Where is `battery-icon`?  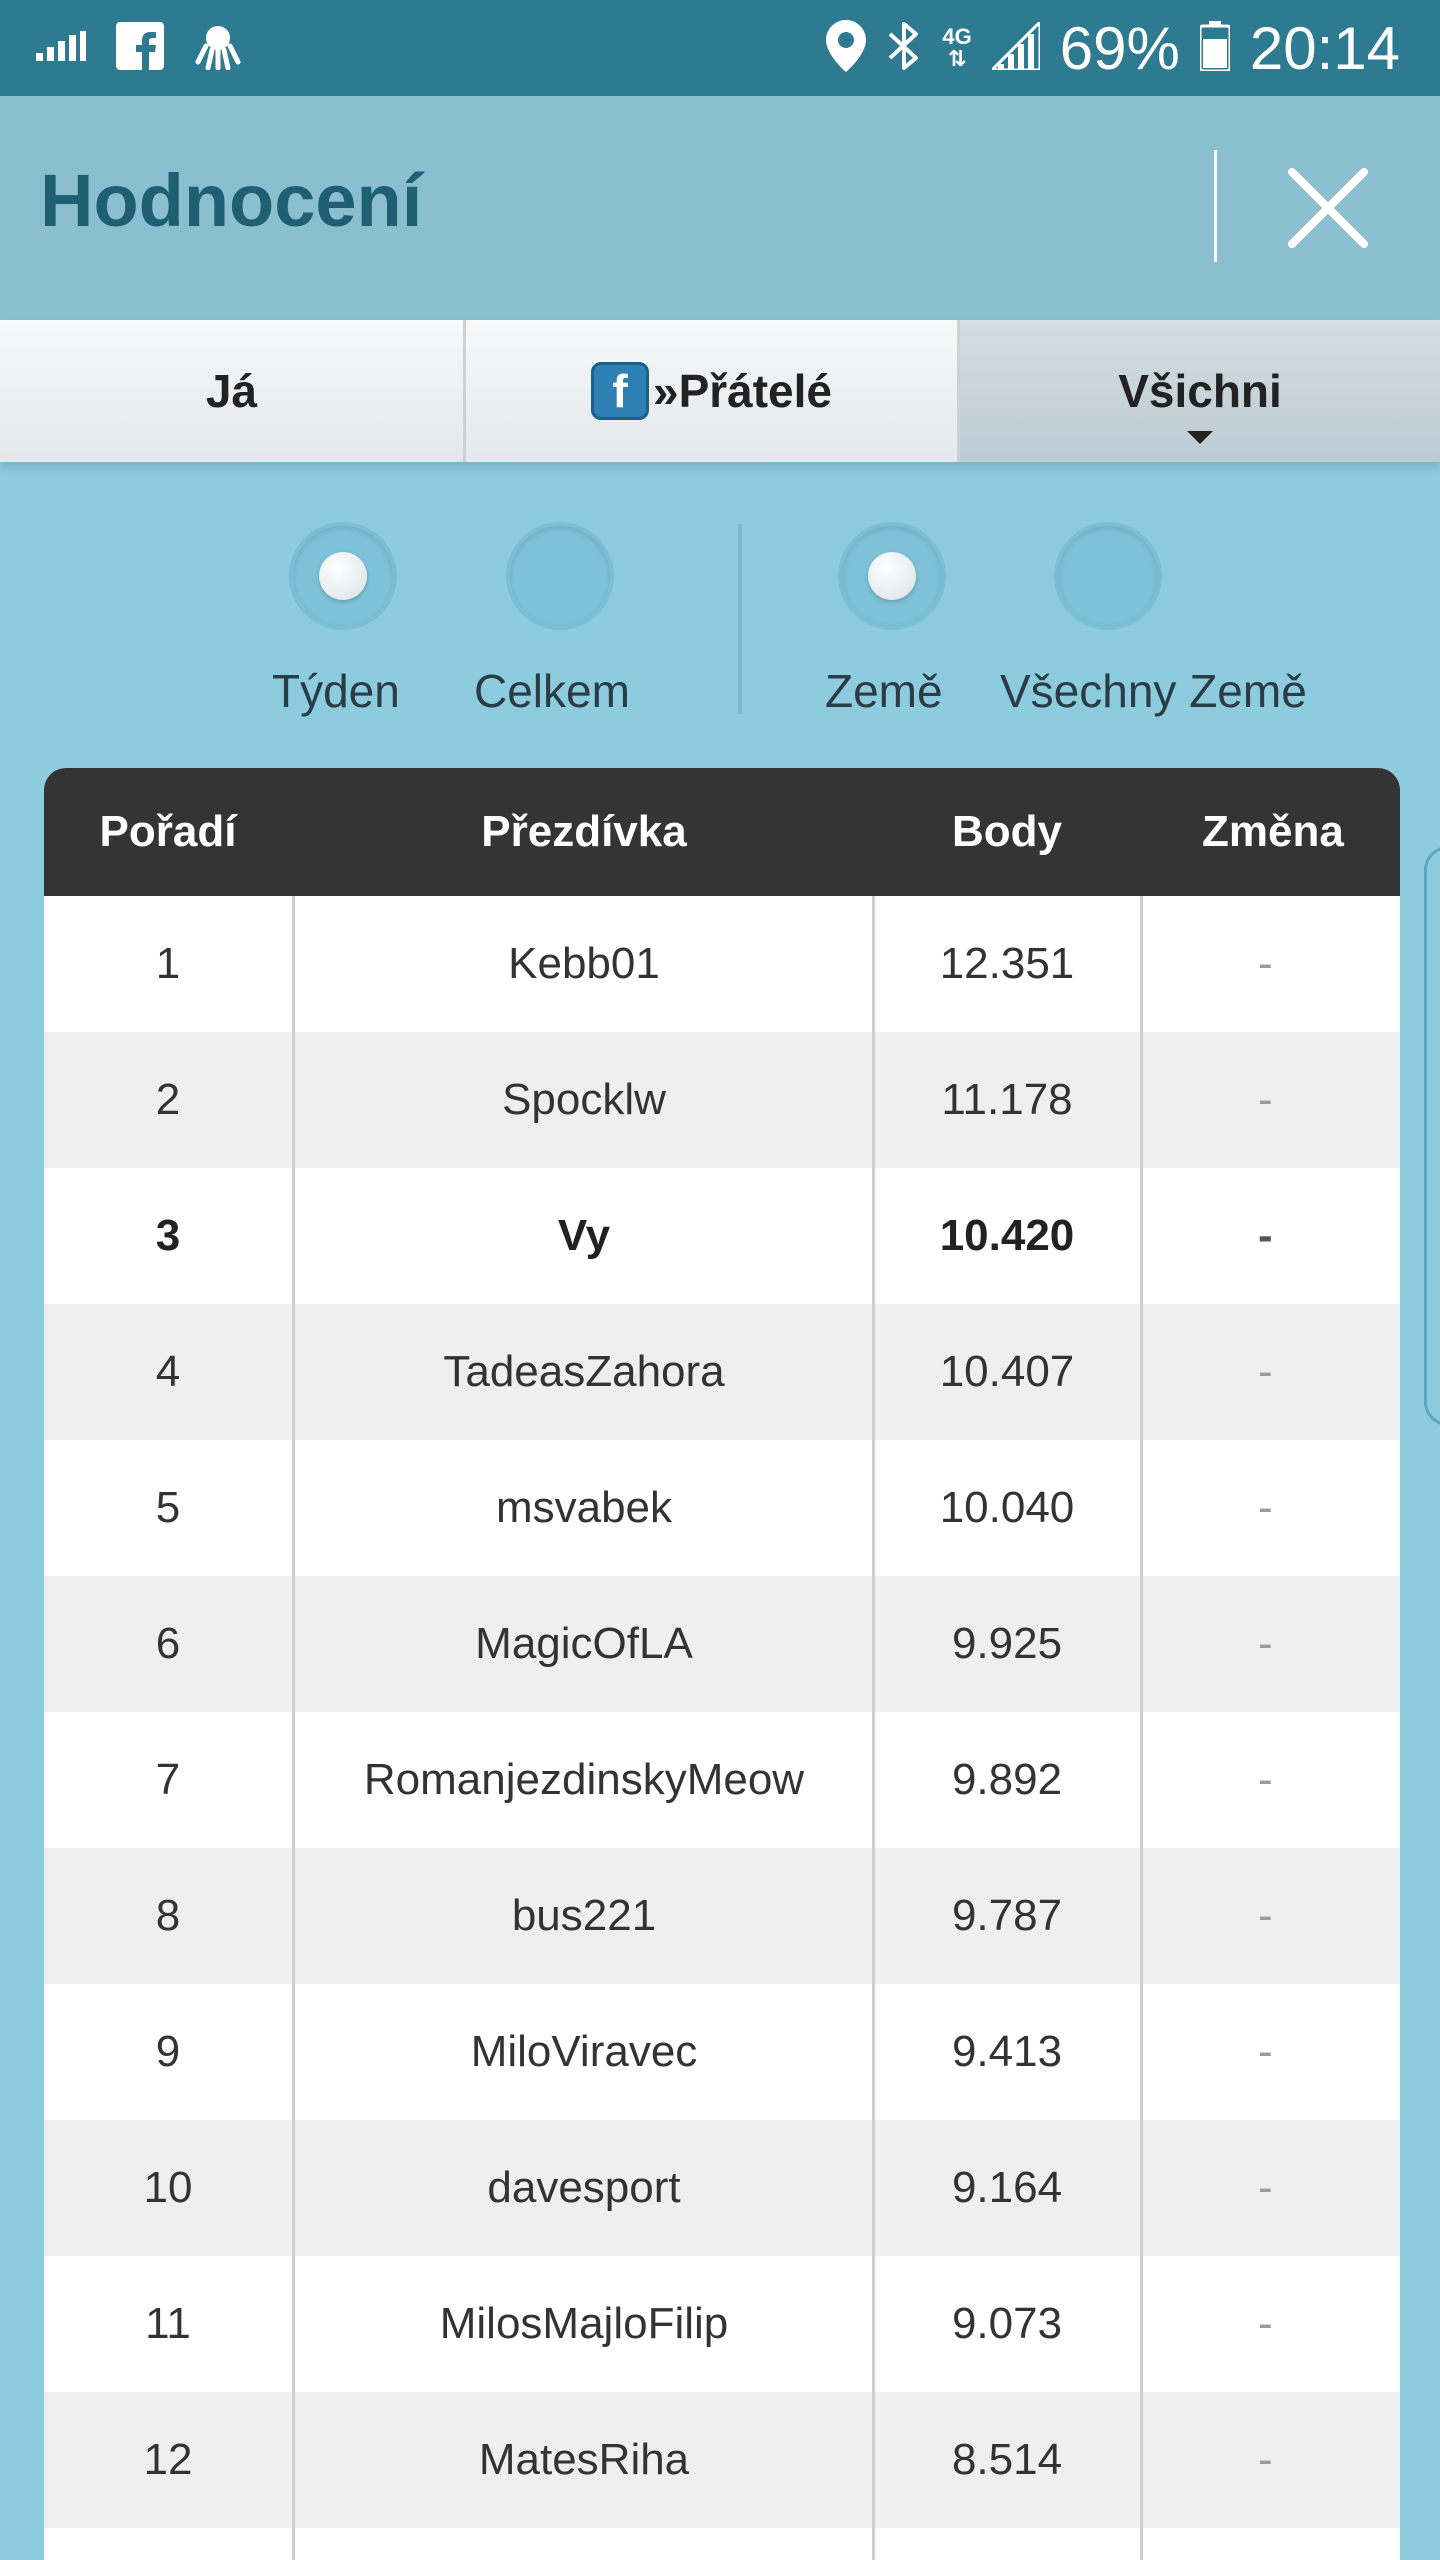
battery-icon is located at coordinates (1215, 48).